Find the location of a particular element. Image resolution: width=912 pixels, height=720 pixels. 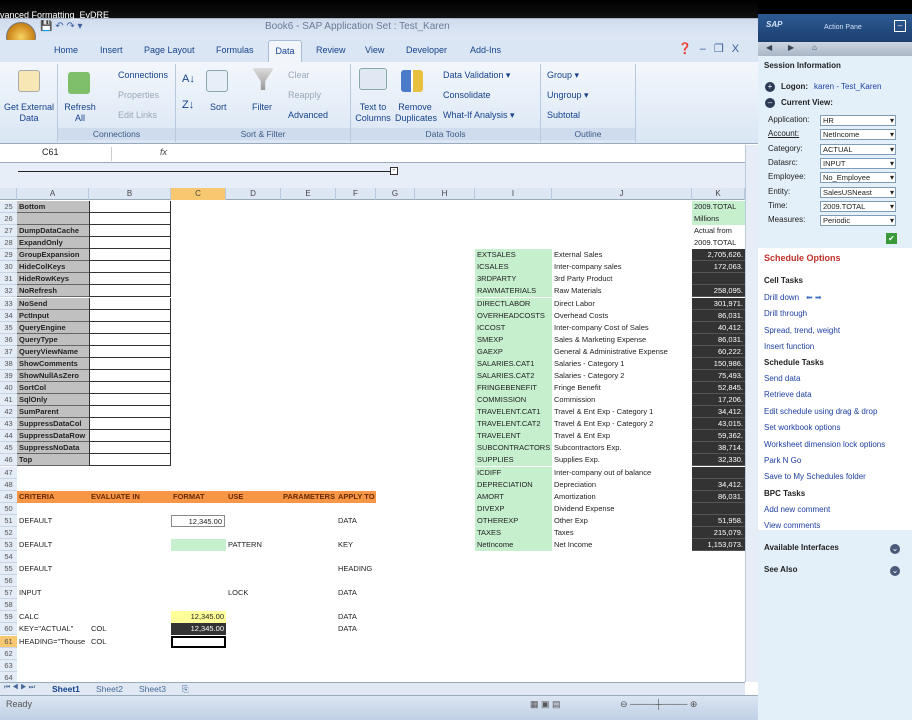

sort-asc-icon: A↓ is located at coordinates (188, 79).